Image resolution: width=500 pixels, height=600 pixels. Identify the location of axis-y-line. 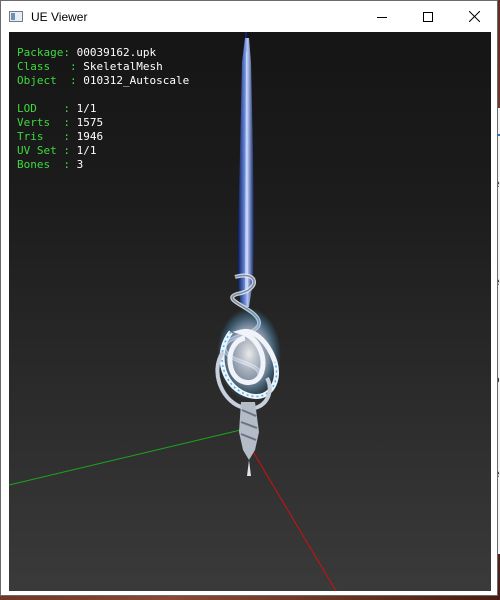
(129, 456).